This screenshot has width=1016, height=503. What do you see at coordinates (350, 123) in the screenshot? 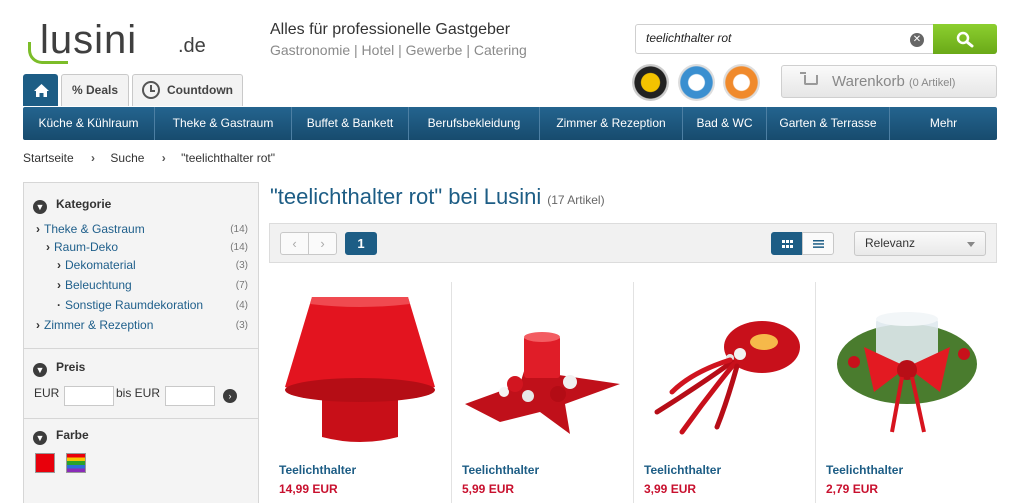
I see `nav-item-buffet: Buffet & Bankett` at bounding box center [350, 123].